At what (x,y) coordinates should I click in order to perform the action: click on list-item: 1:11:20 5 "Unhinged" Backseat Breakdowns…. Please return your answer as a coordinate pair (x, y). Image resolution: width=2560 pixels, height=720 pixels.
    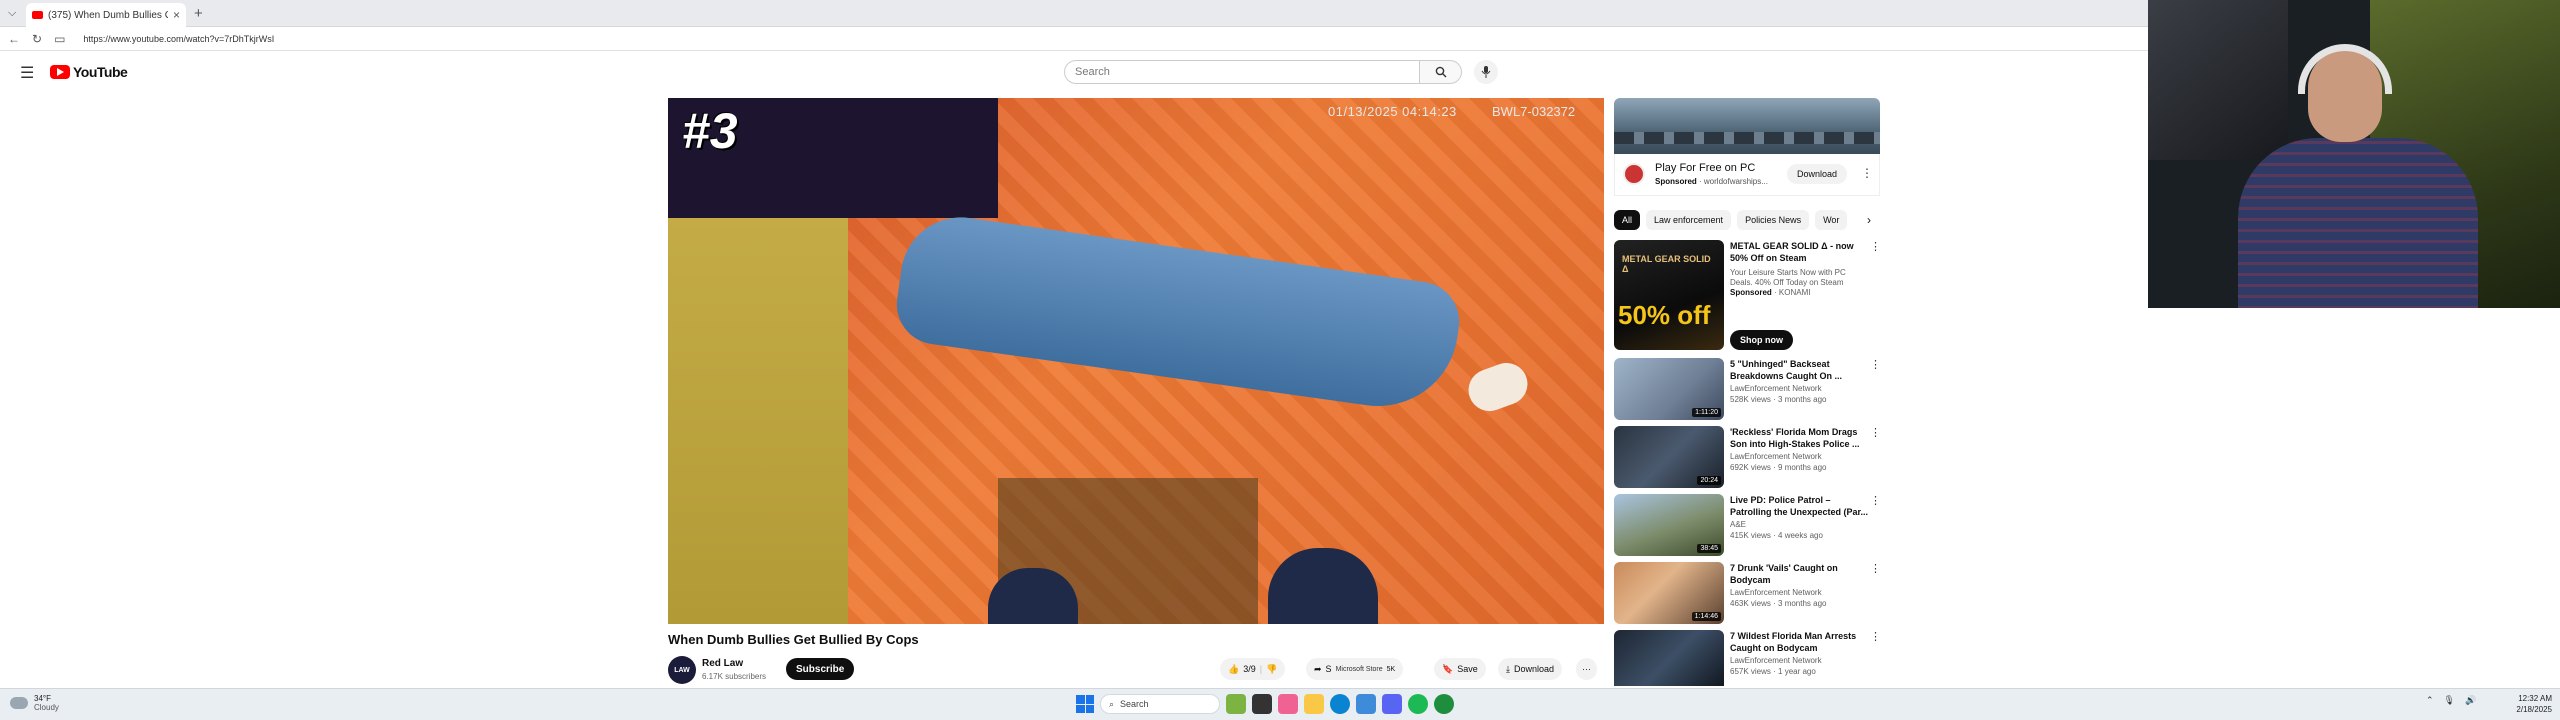
    Looking at the image, I should click on (1747, 391).